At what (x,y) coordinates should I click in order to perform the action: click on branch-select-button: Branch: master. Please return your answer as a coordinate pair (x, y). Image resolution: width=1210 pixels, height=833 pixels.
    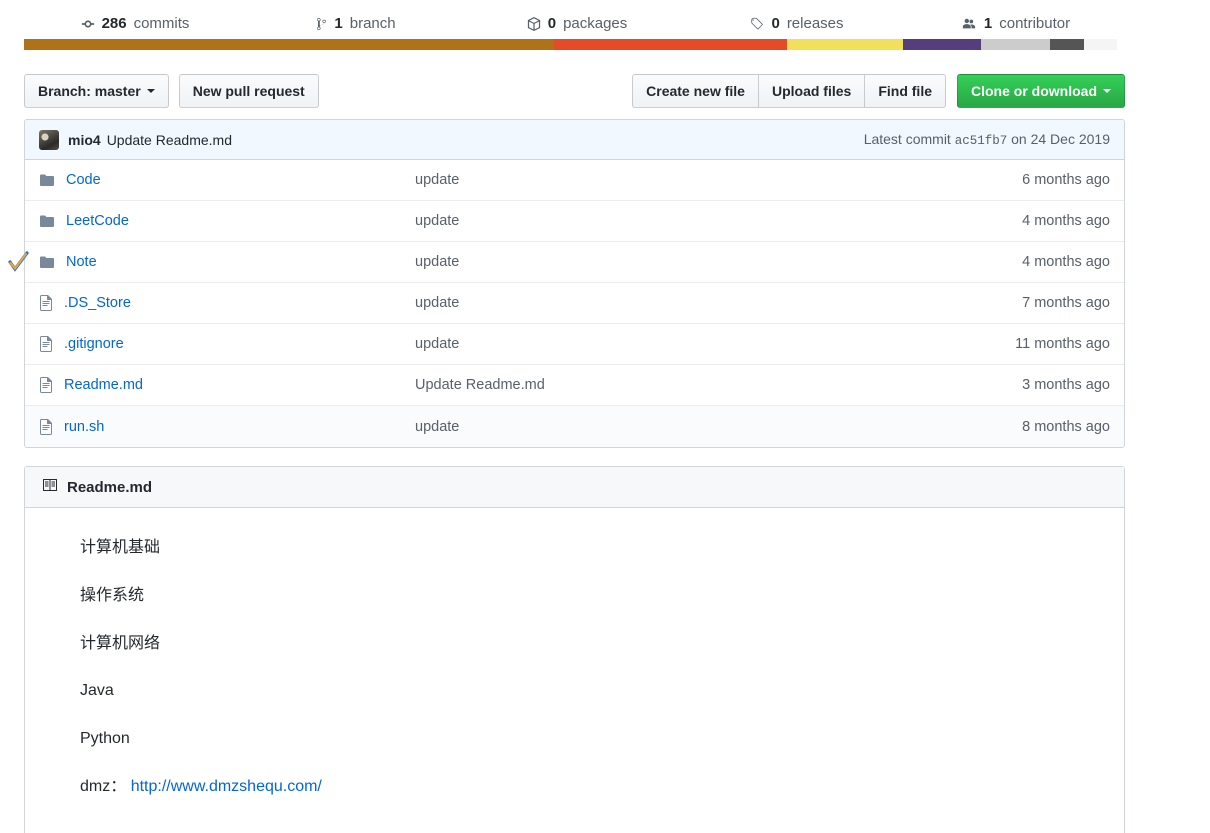
    Looking at the image, I should click on (96, 91).